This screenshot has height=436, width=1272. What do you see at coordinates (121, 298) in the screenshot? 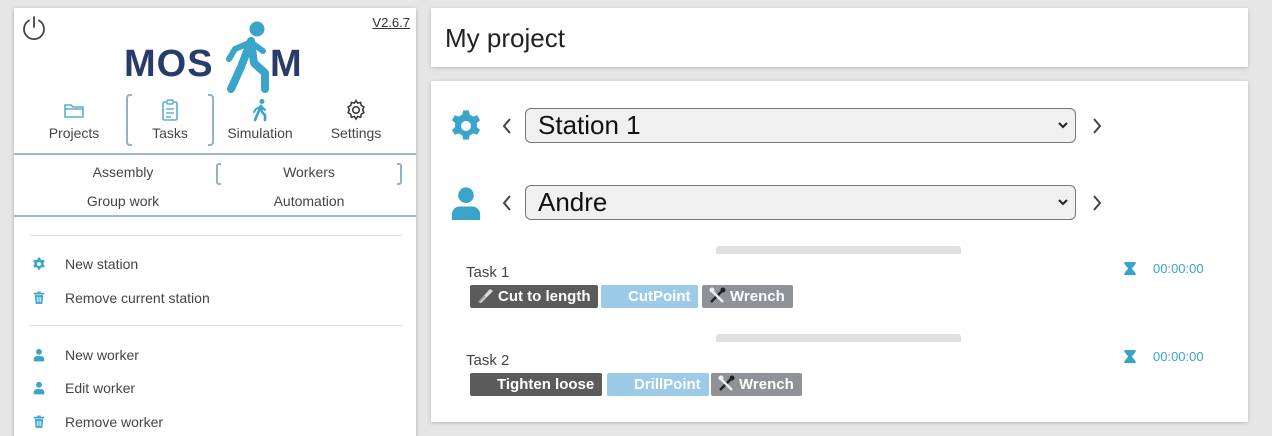
I see `remove-station-action: Remove current station` at bounding box center [121, 298].